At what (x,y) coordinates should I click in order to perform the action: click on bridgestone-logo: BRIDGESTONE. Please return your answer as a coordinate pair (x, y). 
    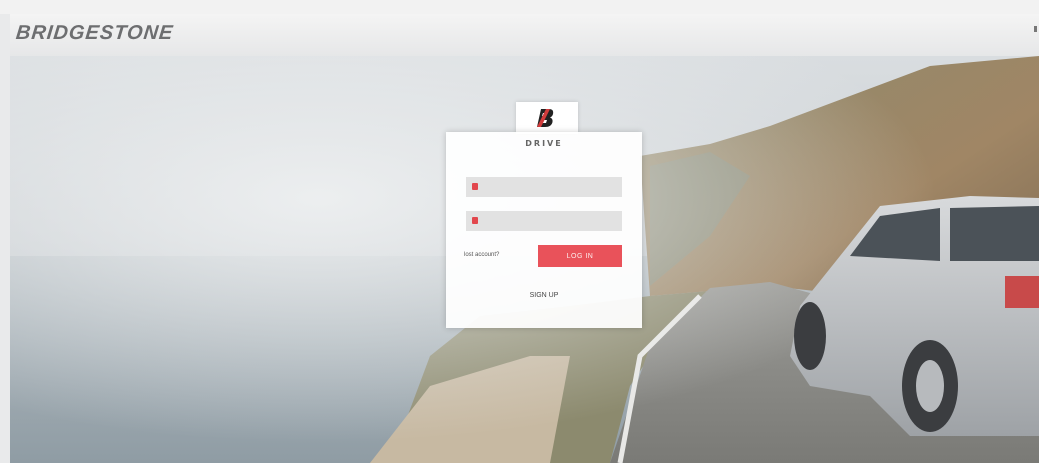
    Looking at the image, I should click on (95, 33).